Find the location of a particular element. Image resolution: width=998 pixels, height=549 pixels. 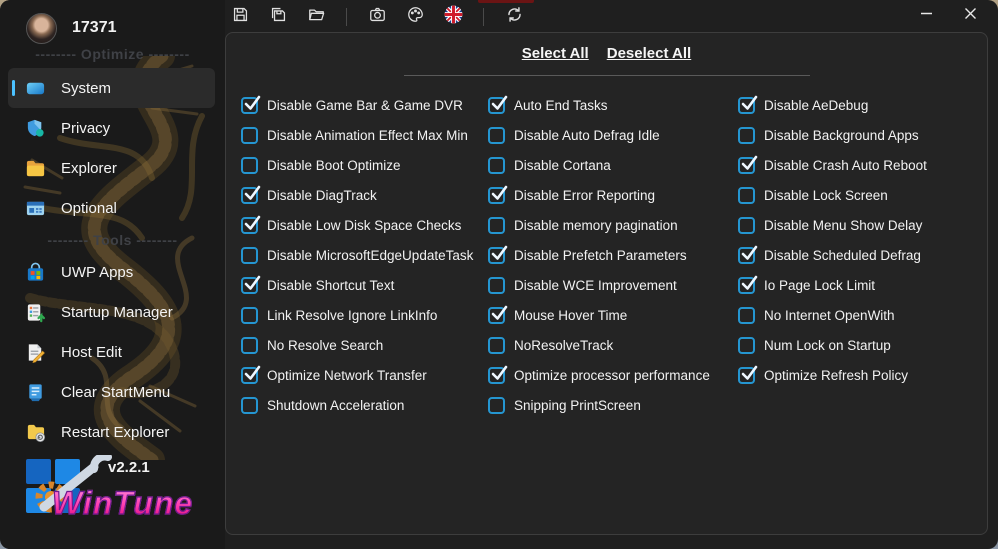

sidebar-item-label: Restart Explorer is located at coordinates (115, 432).